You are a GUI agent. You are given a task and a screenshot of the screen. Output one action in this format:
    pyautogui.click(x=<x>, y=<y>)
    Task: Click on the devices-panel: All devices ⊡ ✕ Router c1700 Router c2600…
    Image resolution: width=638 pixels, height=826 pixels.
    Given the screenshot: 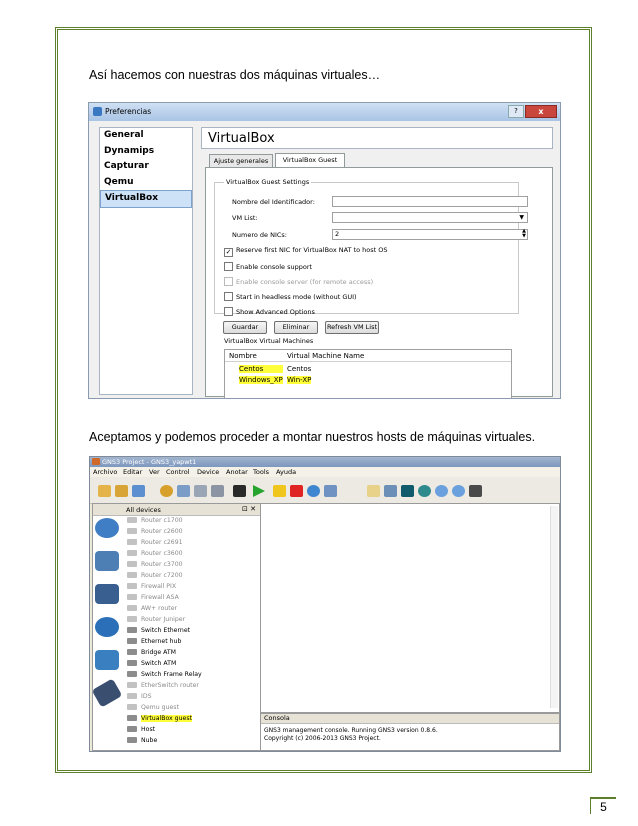 What is the action you would take?
    pyautogui.click(x=176, y=627)
    